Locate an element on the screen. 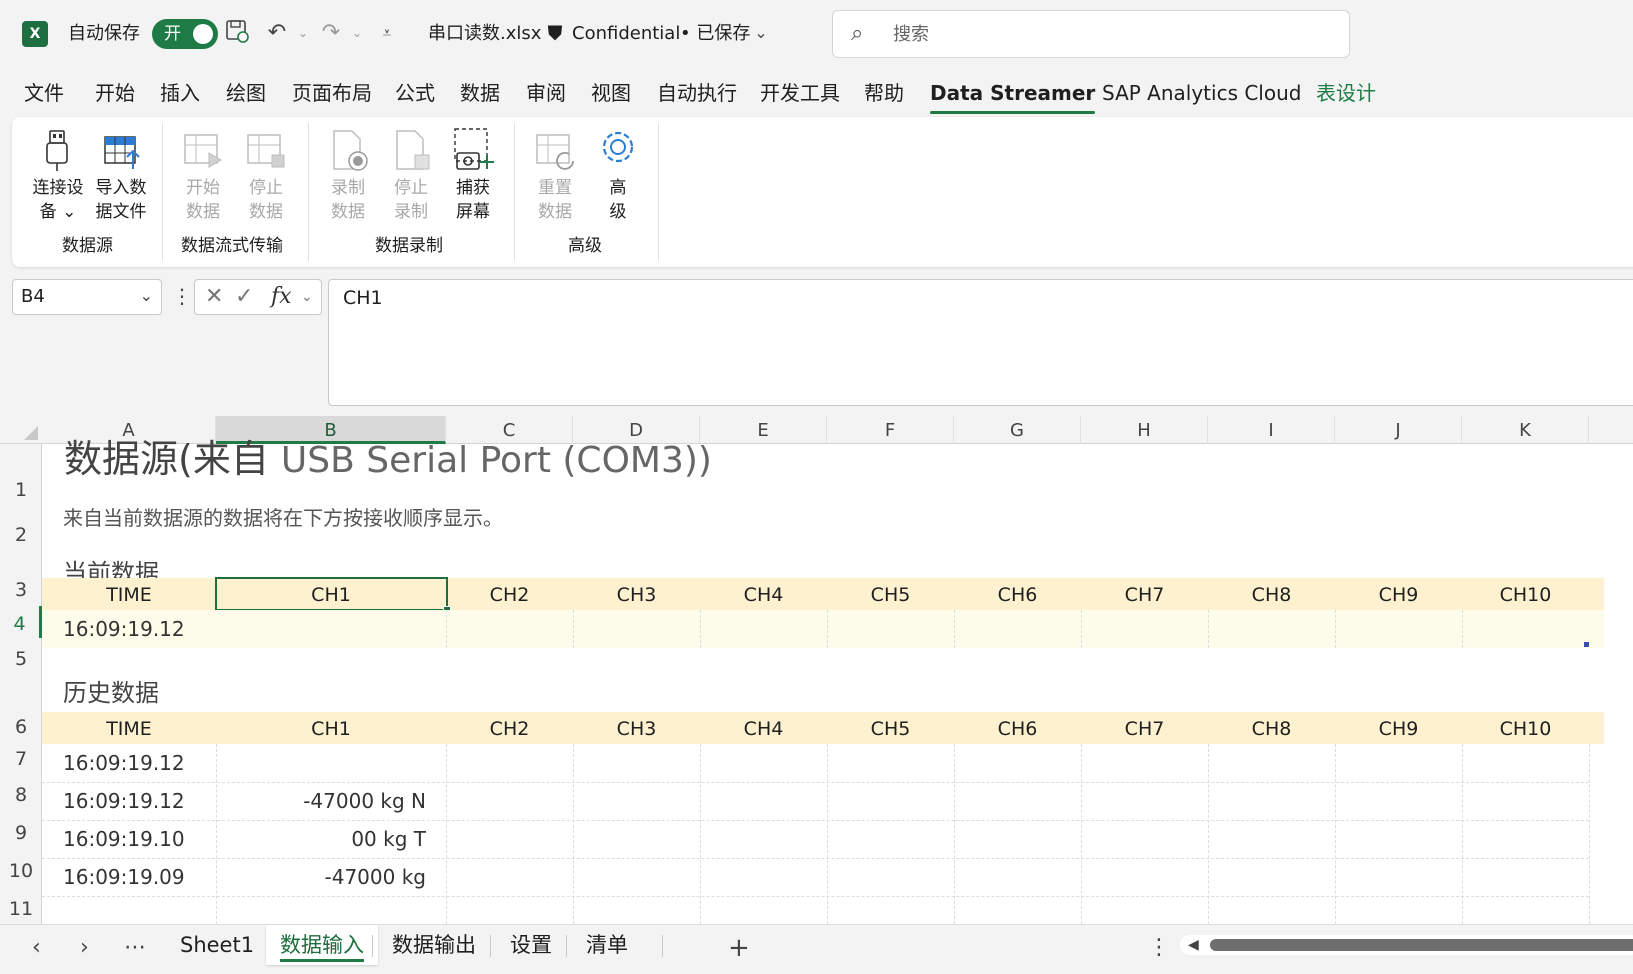  history-header-ch9: CH9 is located at coordinates (1398, 728).